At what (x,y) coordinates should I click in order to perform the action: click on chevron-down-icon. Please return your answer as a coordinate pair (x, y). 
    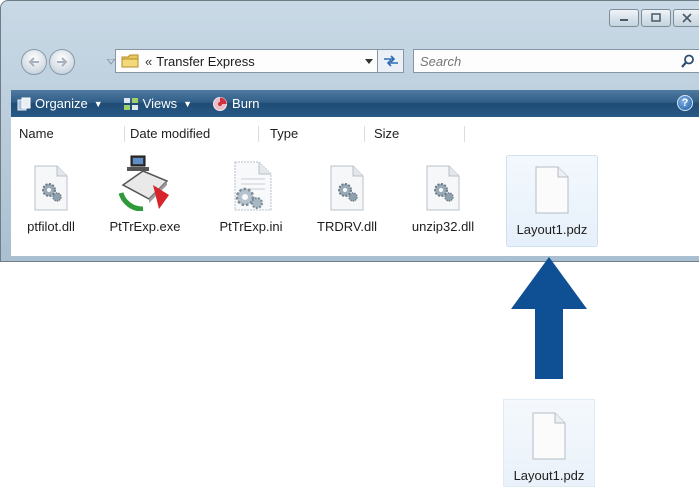
    Looking at the image, I should click on (369, 61).